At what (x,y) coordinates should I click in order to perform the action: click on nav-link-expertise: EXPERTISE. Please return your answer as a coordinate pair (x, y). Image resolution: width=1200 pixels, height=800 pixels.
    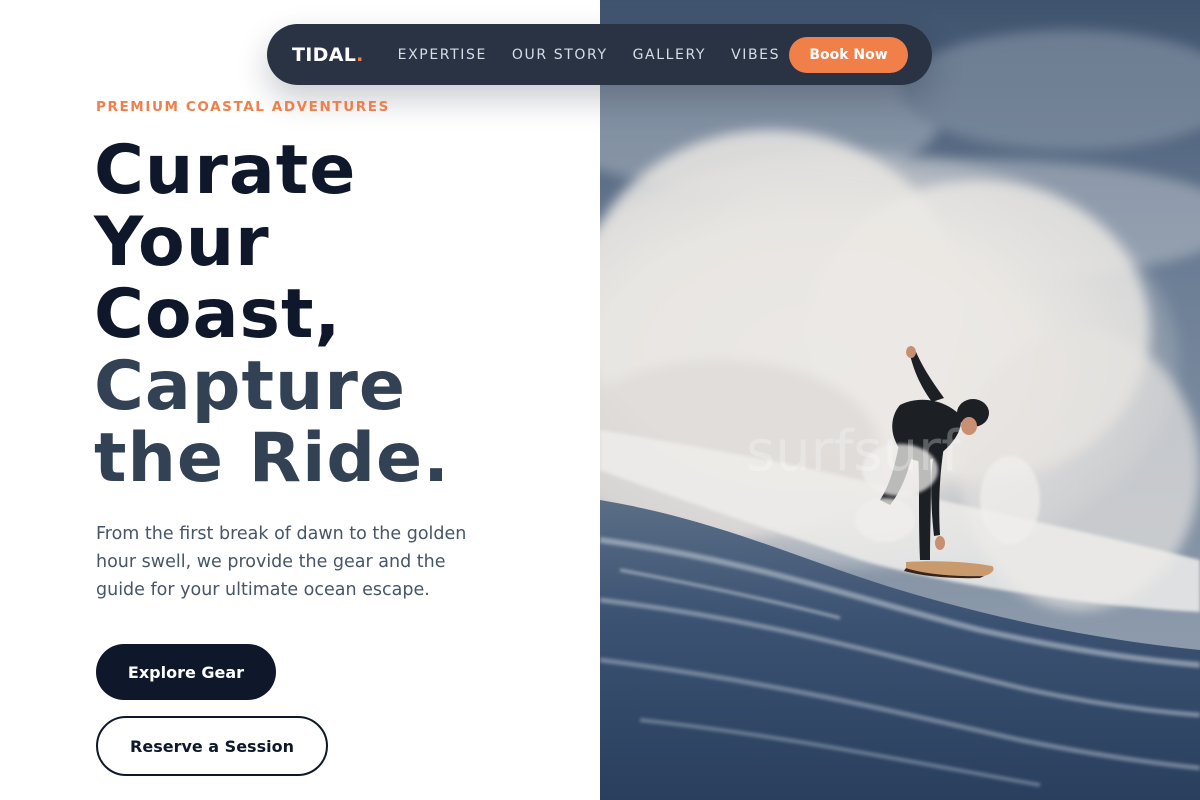
    Looking at the image, I should click on (442, 55).